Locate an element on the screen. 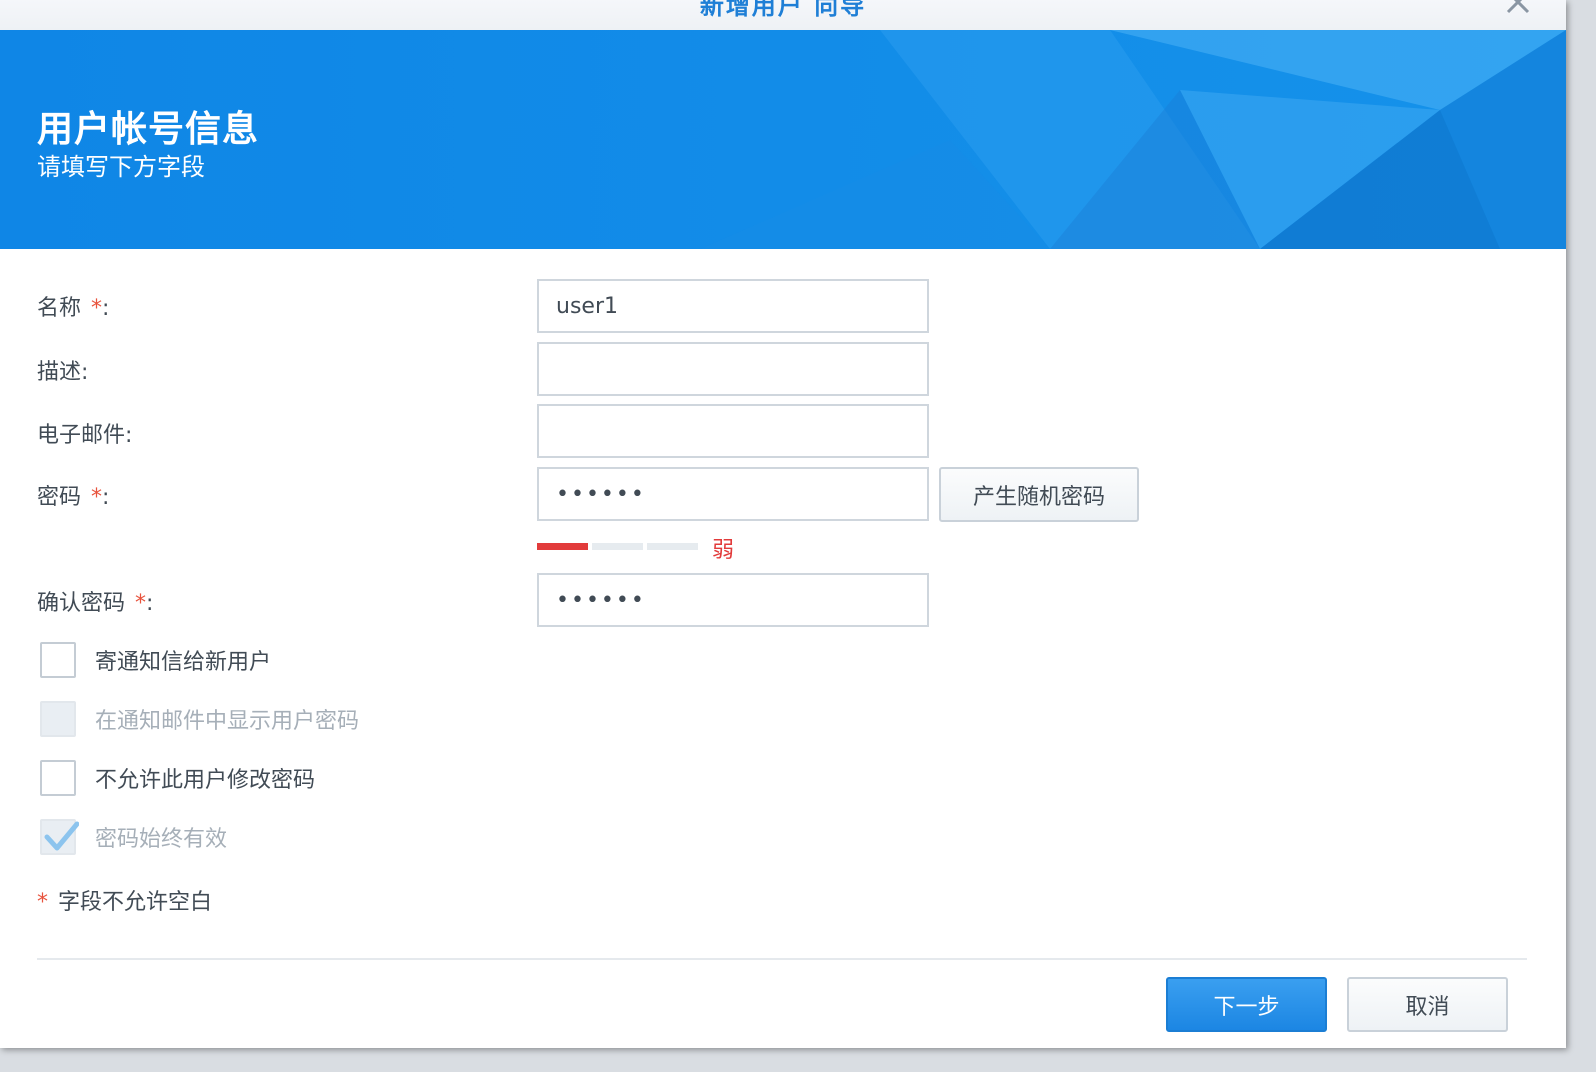 The height and width of the screenshot is (1072, 1596). name-input is located at coordinates (733, 306).